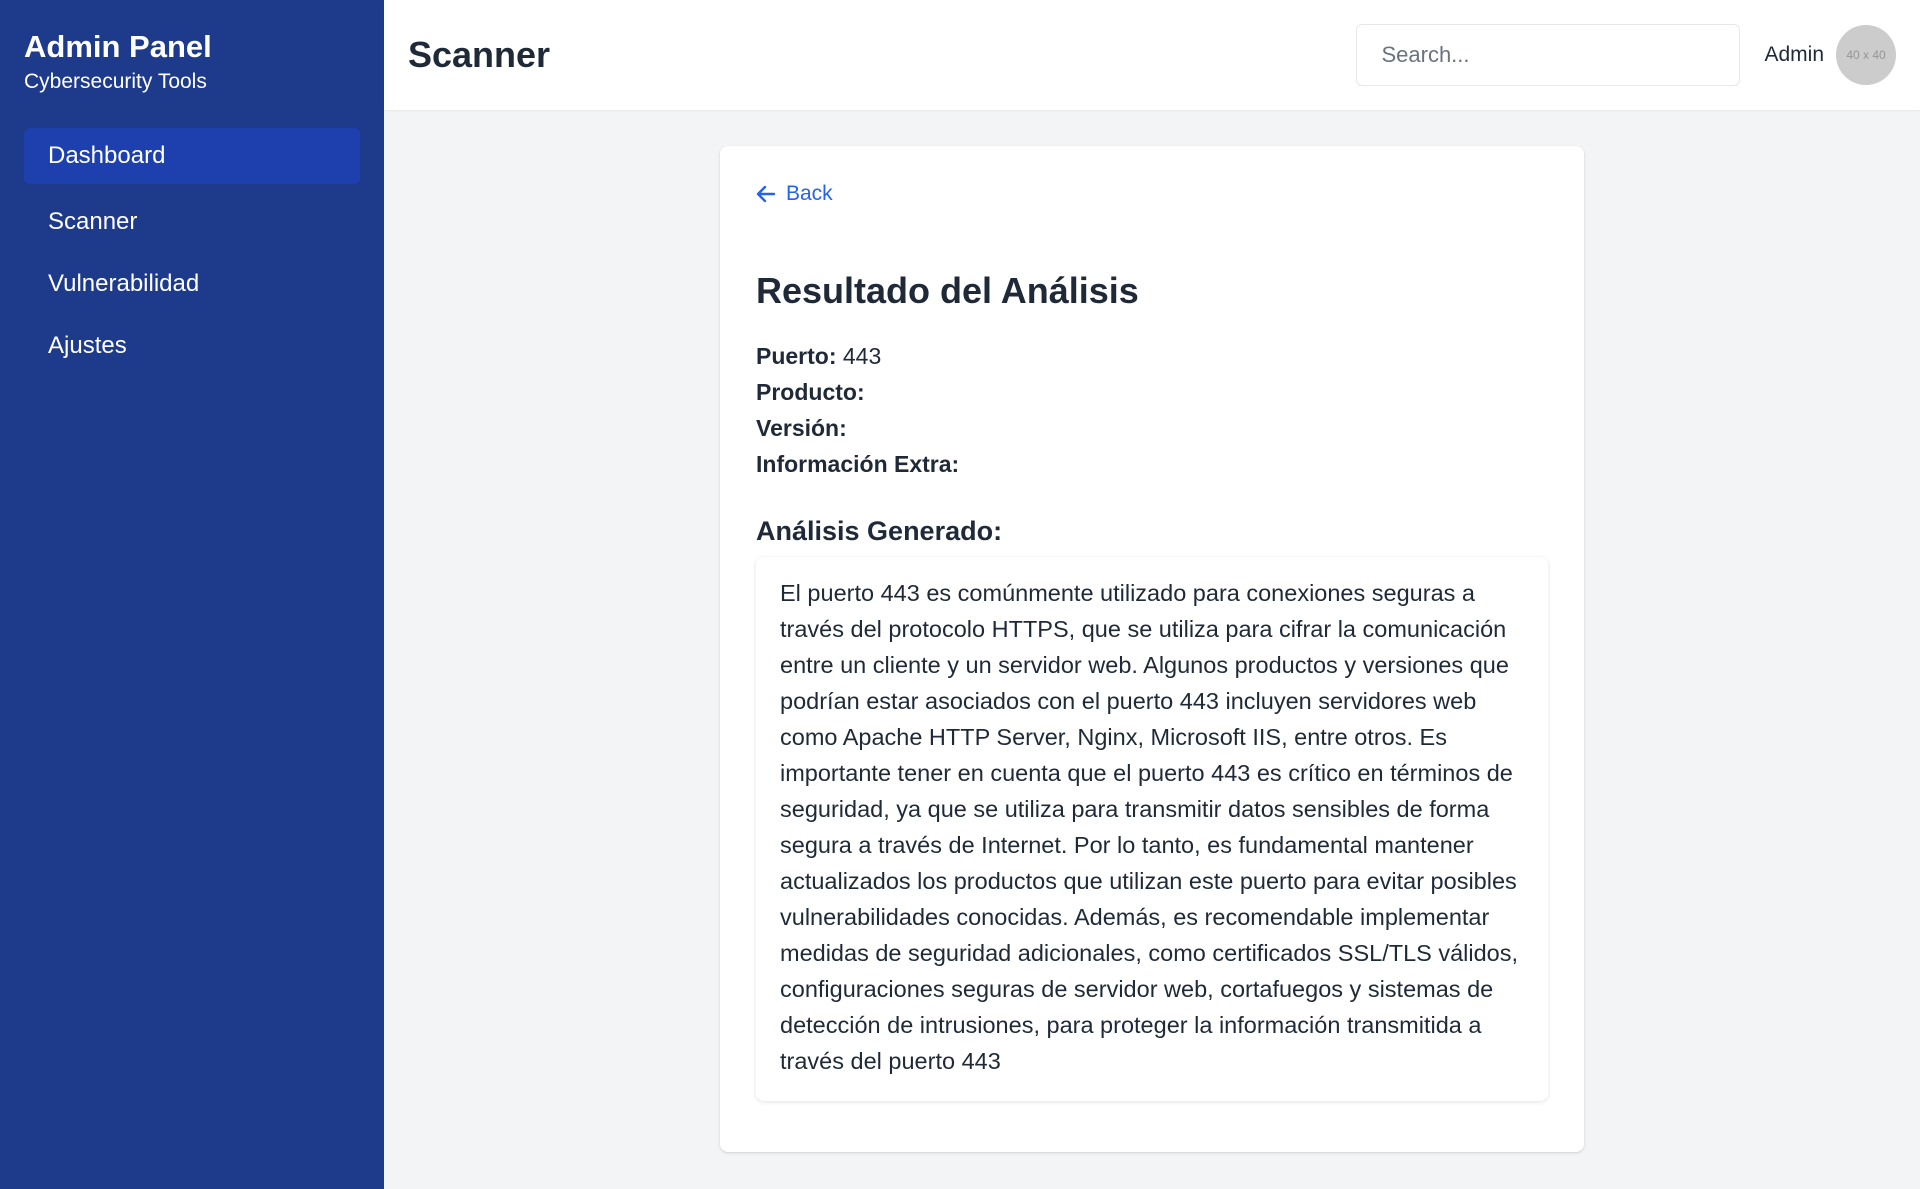  I want to click on field-producto: Producto:, so click(1152, 392).